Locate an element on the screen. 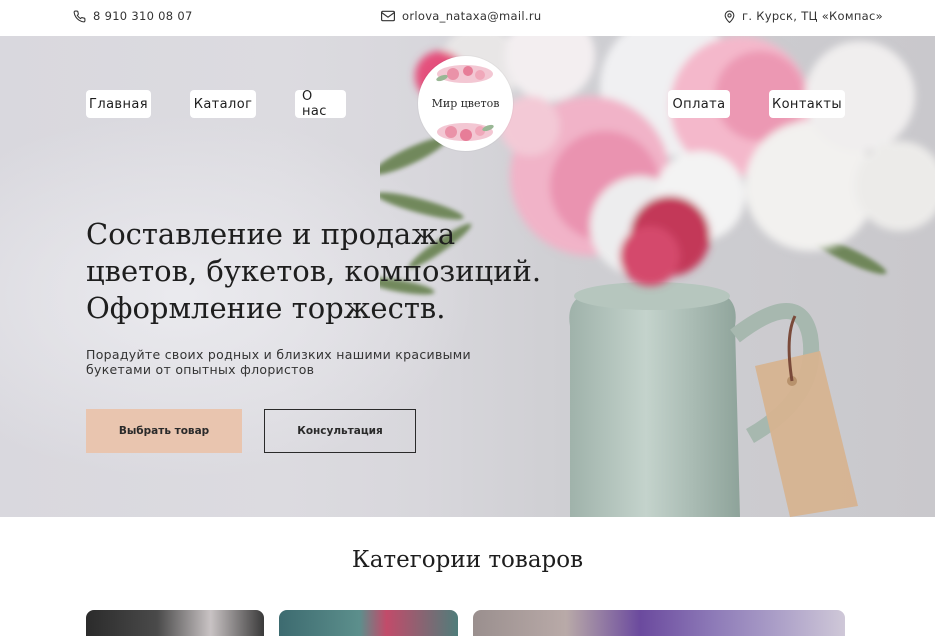 Image resolution: width=935 pixels, height=636 pixels. consultation-button: Консультация is located at coordinates (340, 431).